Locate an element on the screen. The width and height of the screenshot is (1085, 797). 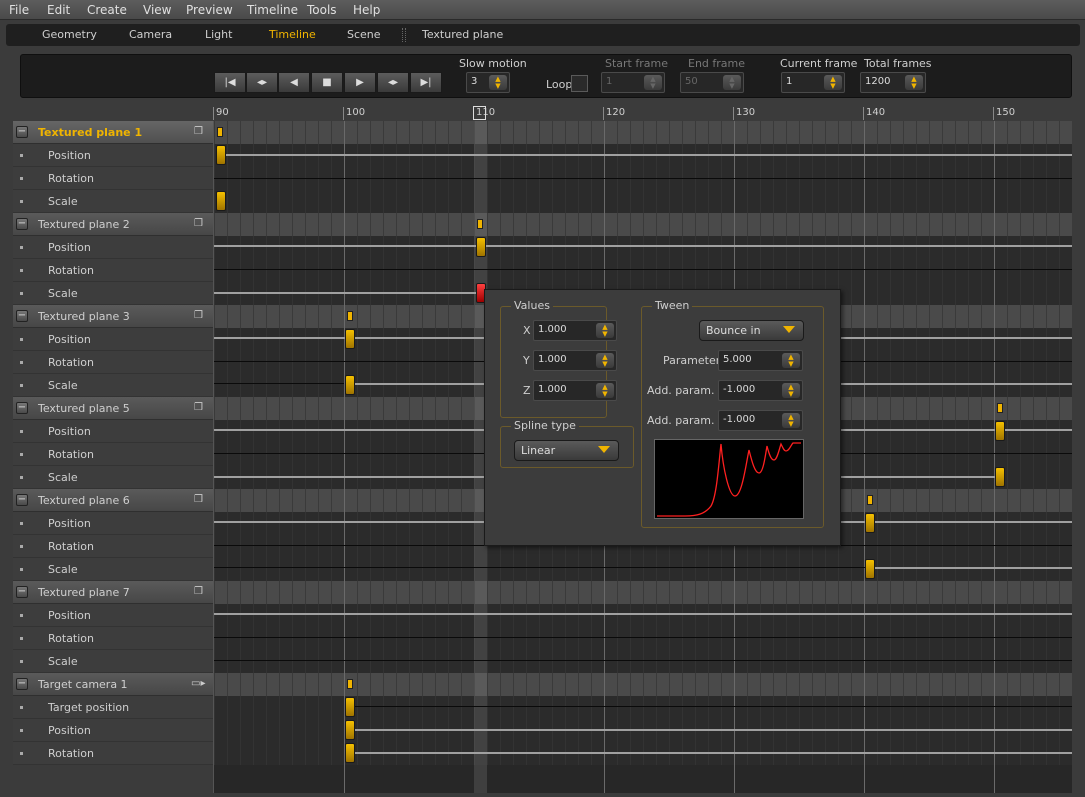
tab-geometry: Geometry is located at coordinates (69, 34).